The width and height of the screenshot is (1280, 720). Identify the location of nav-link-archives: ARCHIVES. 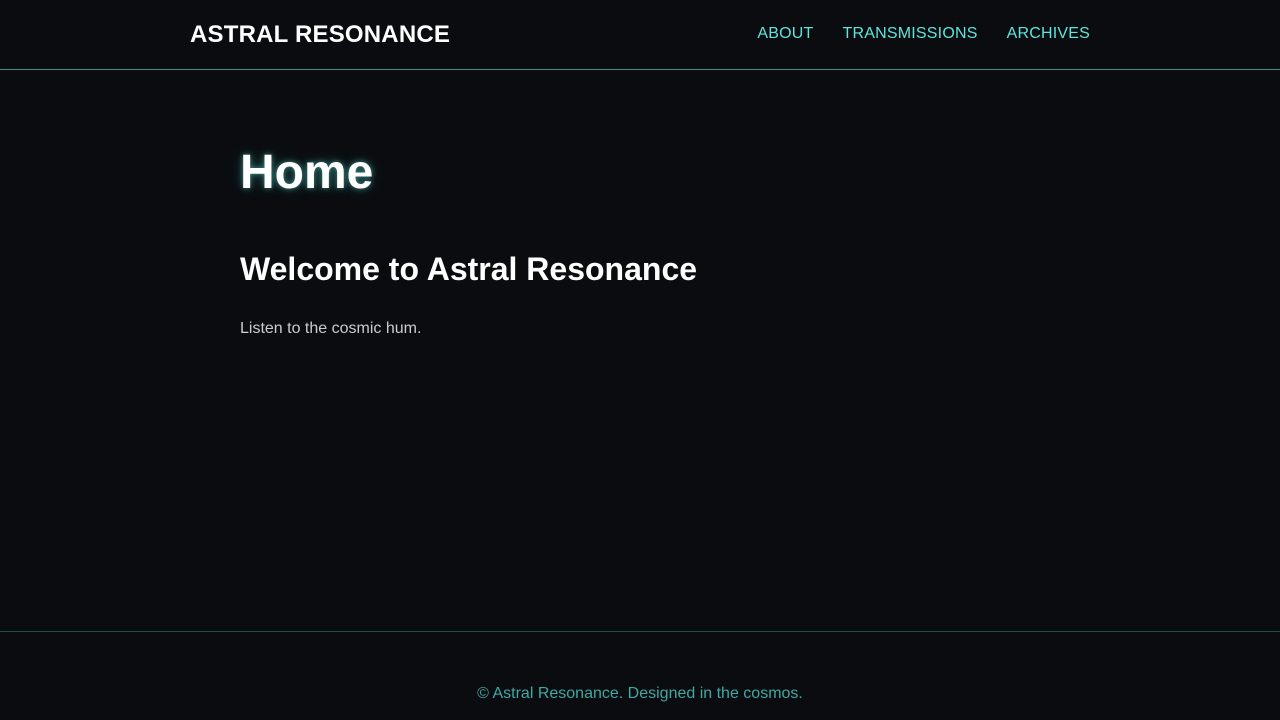
(1048, 34).